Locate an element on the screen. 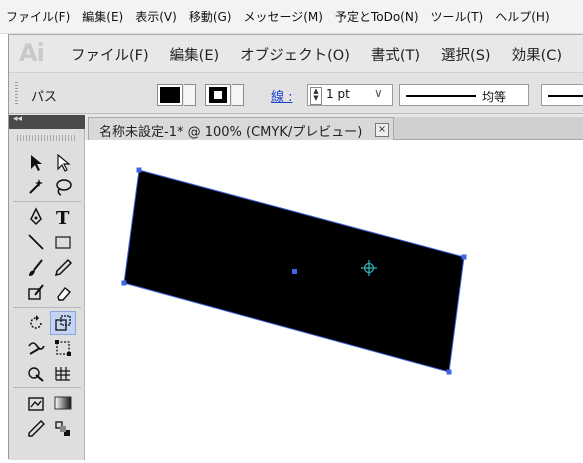 This screenshot has height=463, width=583. eraser-tool-icon is located at coordinates (63, 293).